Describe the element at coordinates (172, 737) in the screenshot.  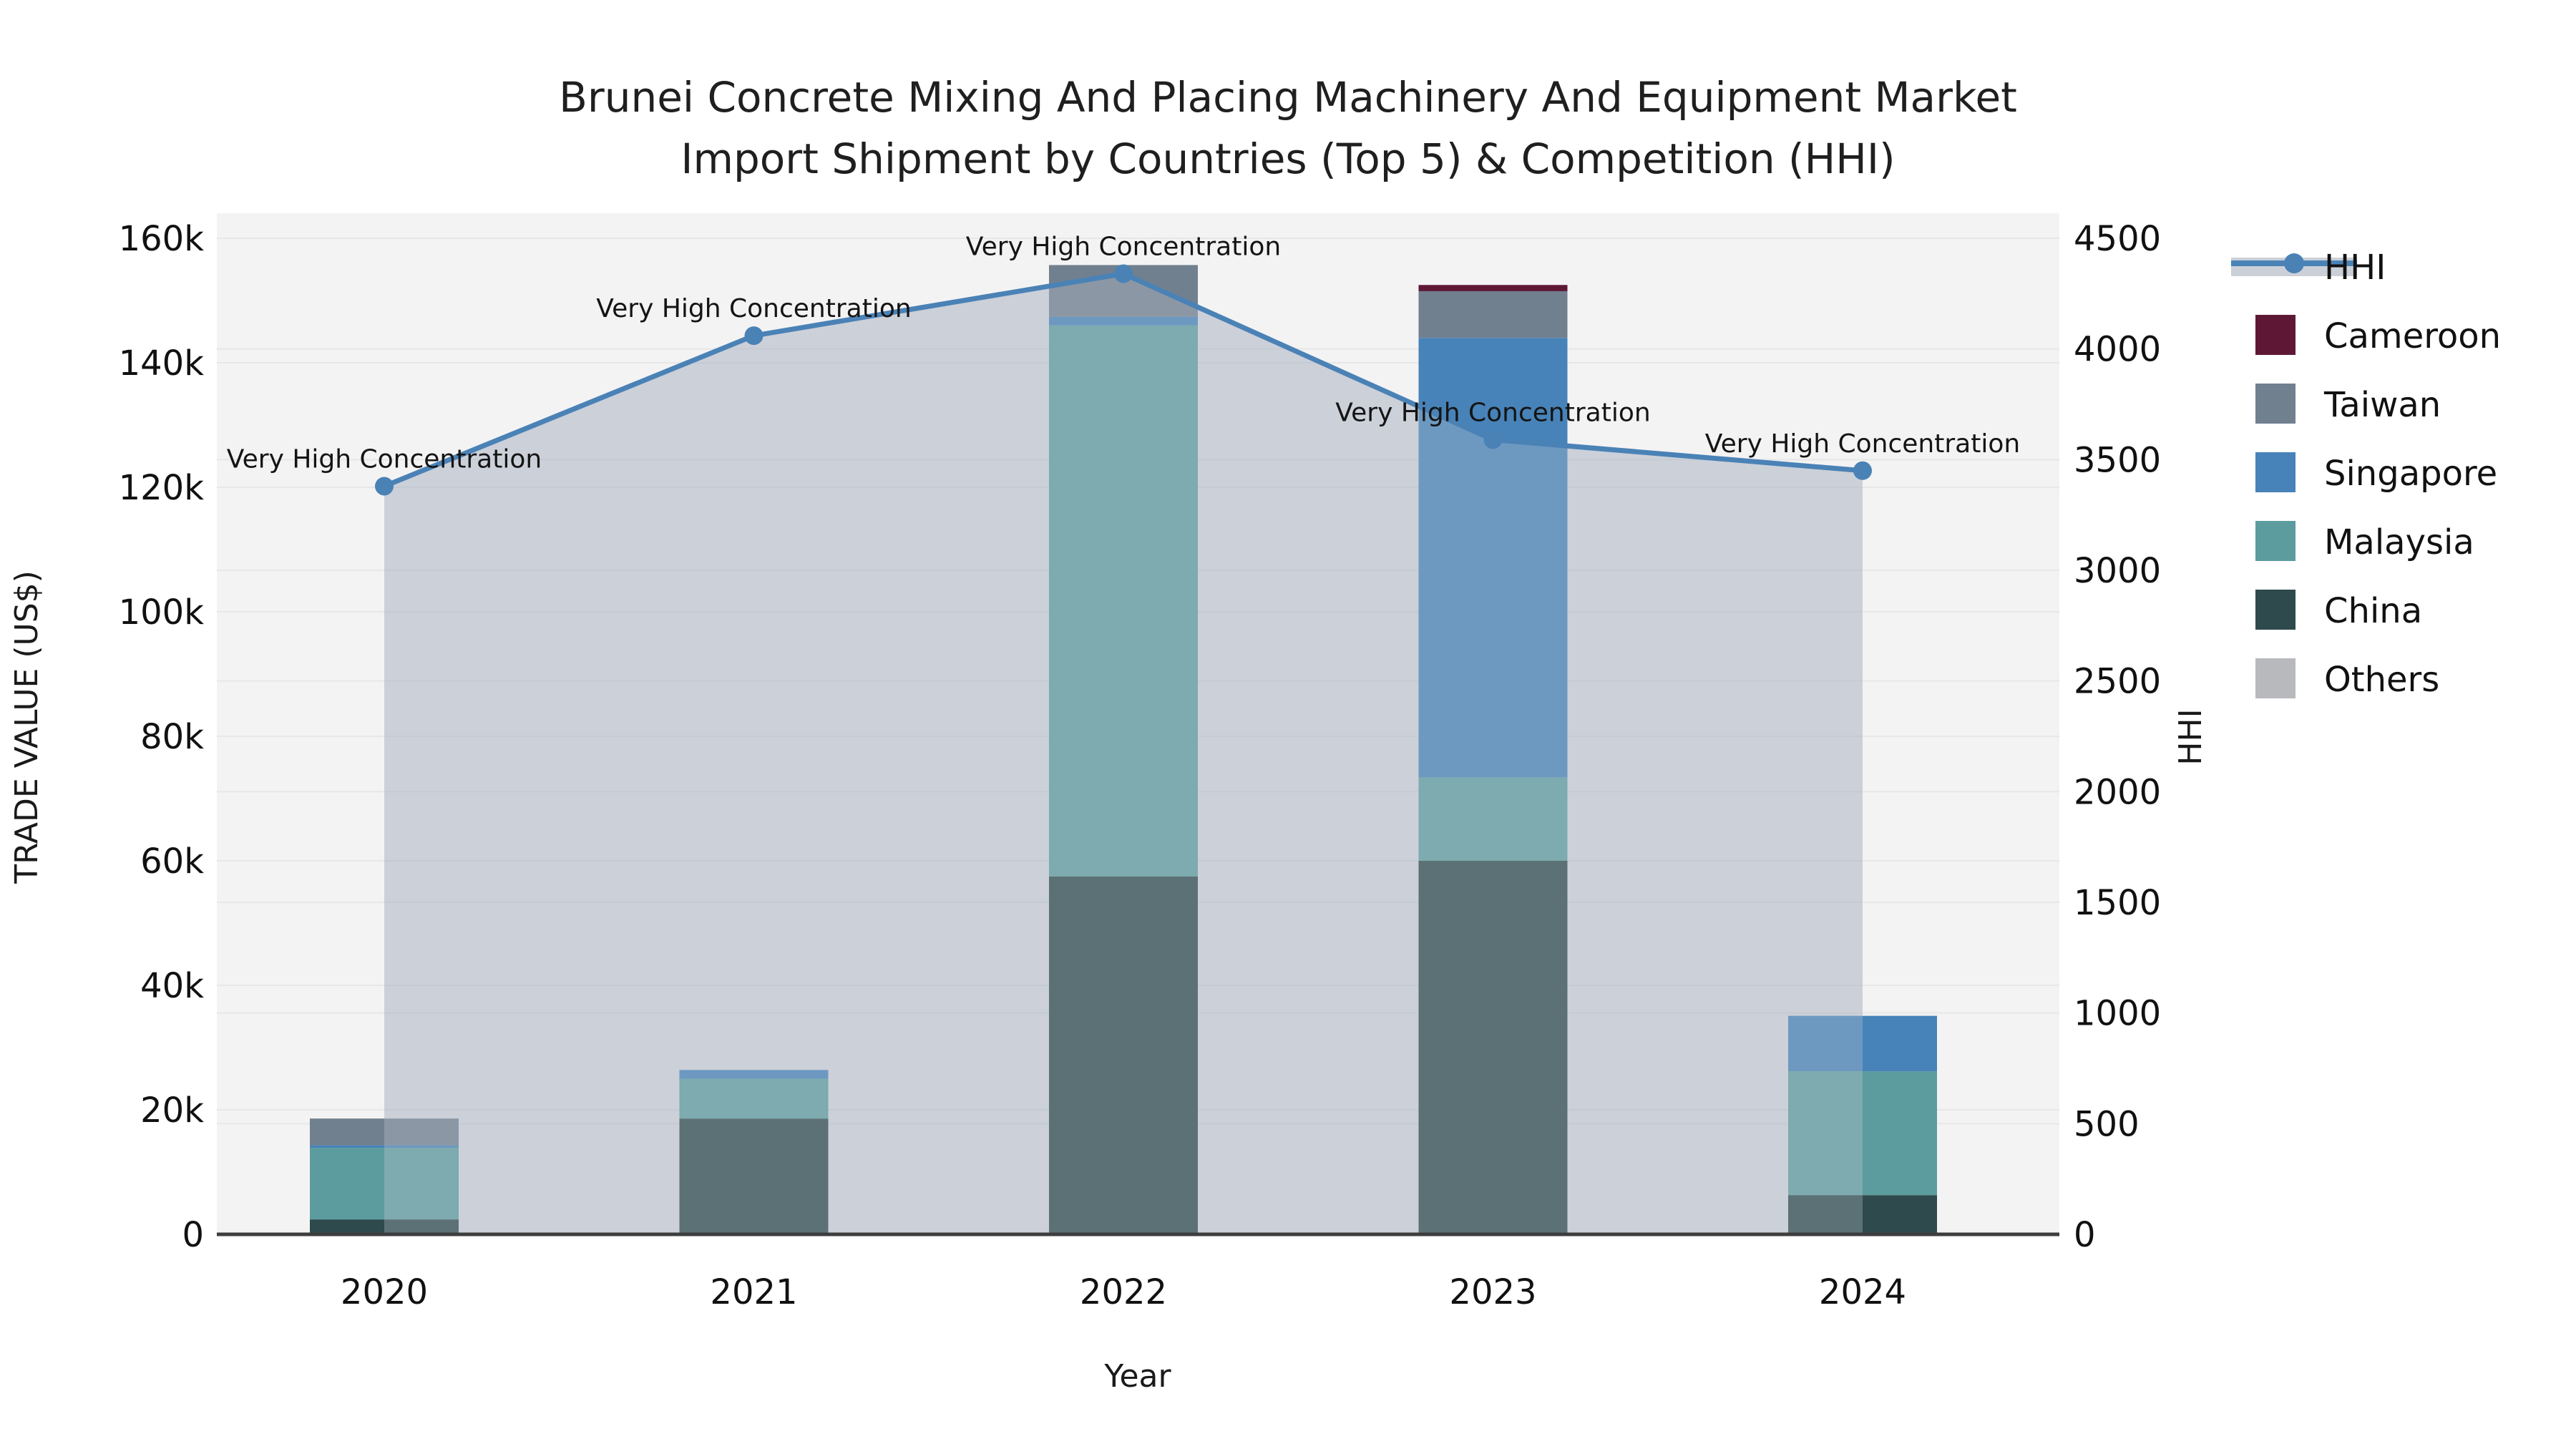
I see `y-axis-tick: 80k` at that location.